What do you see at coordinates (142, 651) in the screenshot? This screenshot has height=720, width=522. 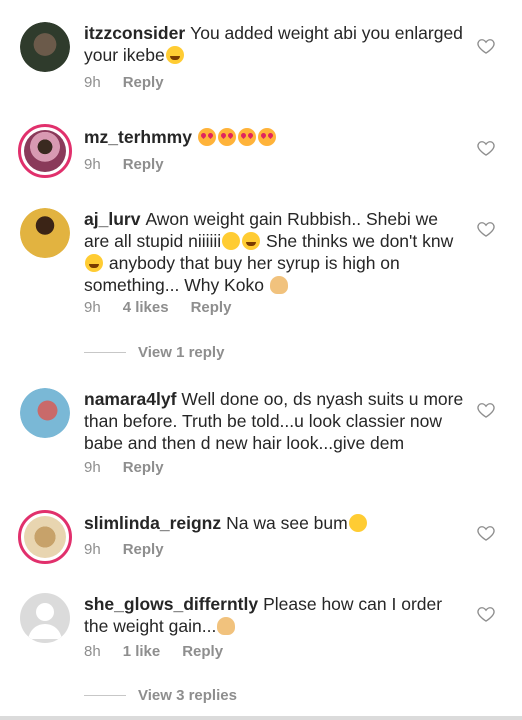 I see `likes-count: 1 like` at bounding box center [142, 651].